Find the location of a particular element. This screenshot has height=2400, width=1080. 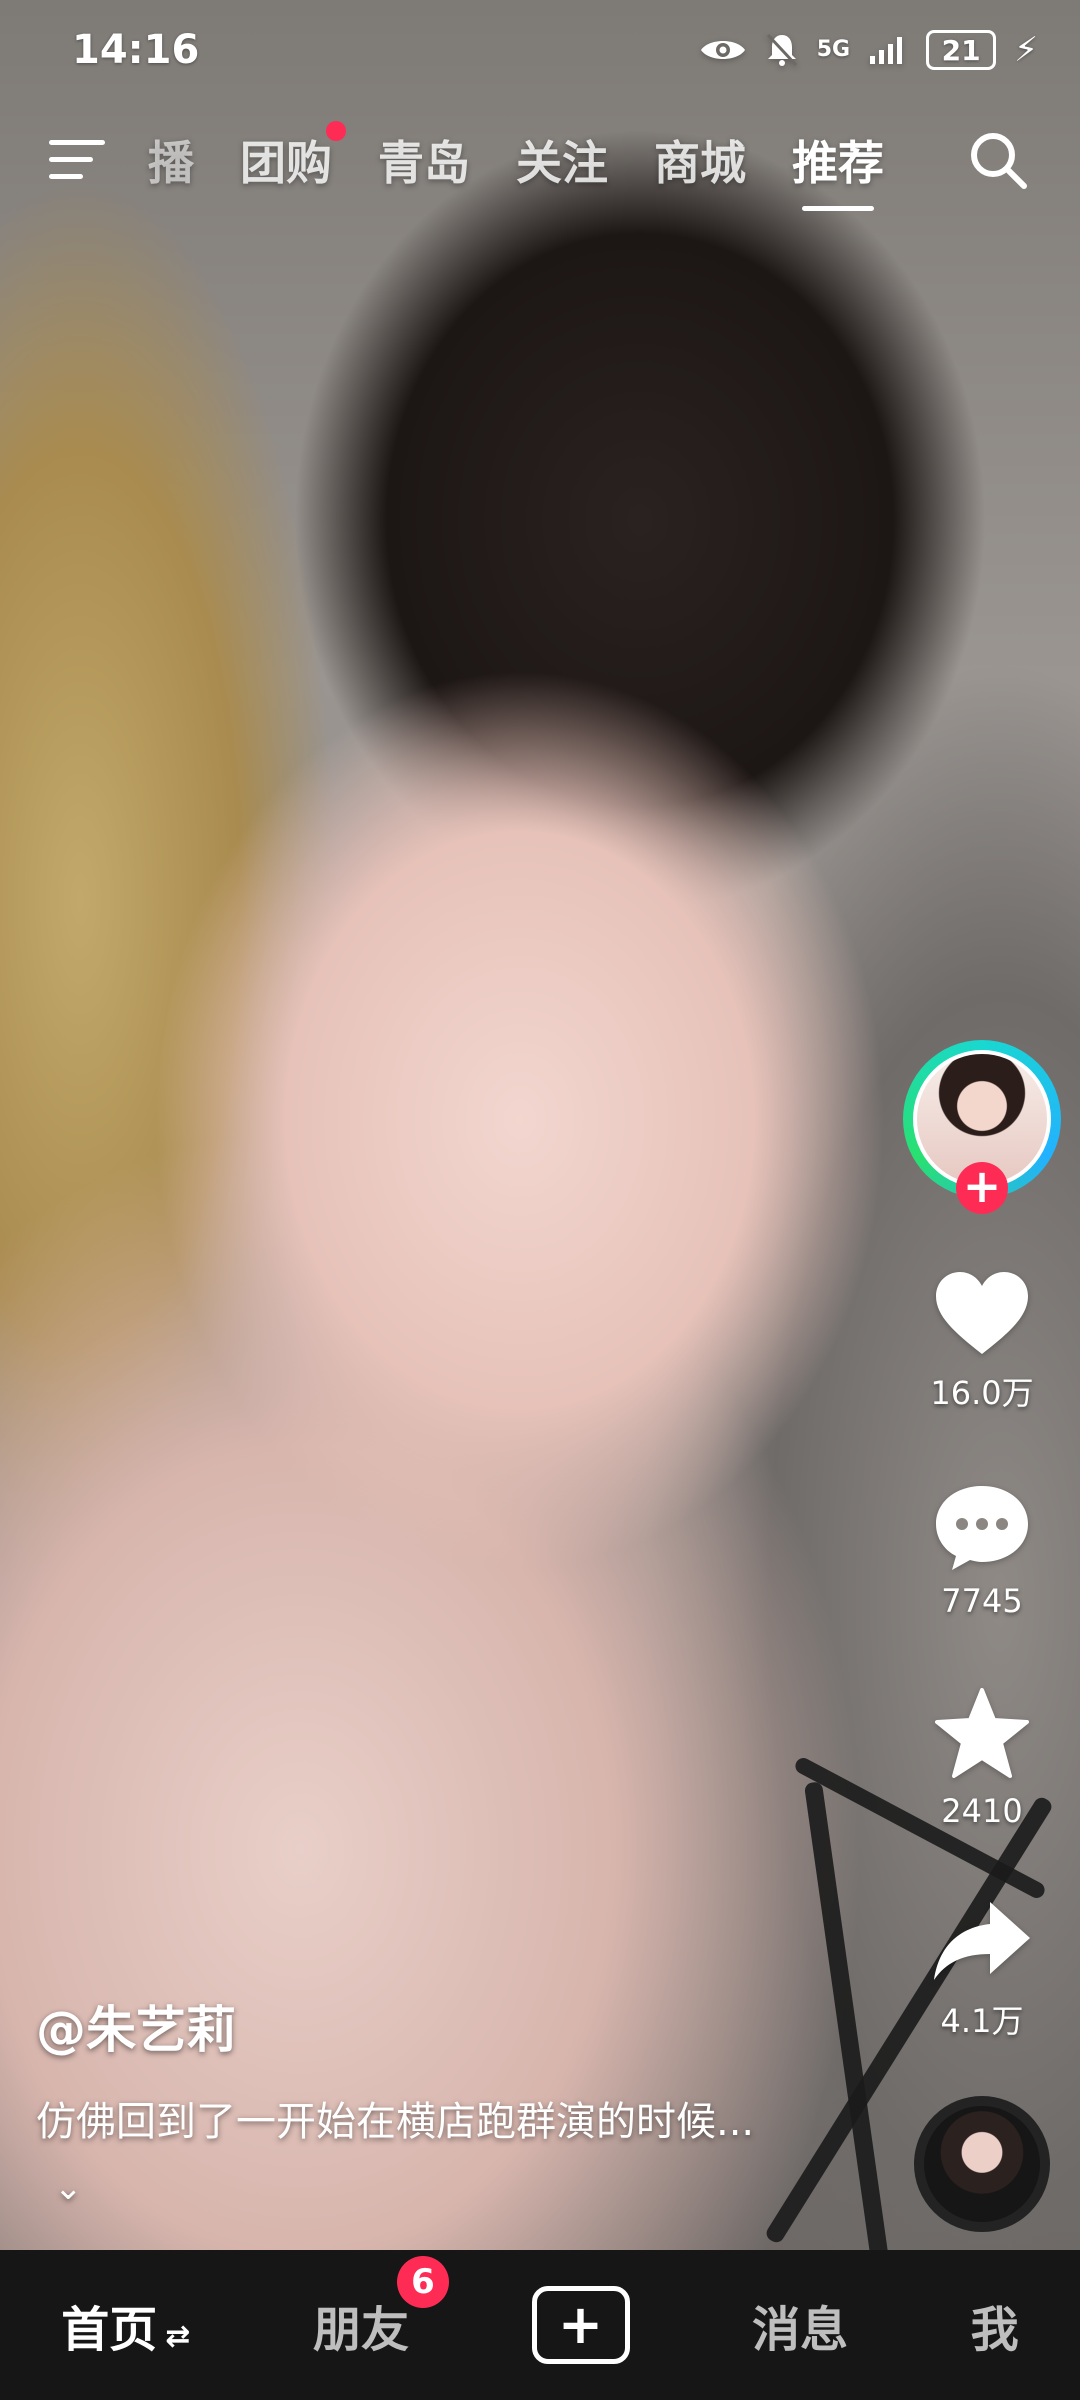

like-button: 16.0万 is located at coordinates (982, 1341).